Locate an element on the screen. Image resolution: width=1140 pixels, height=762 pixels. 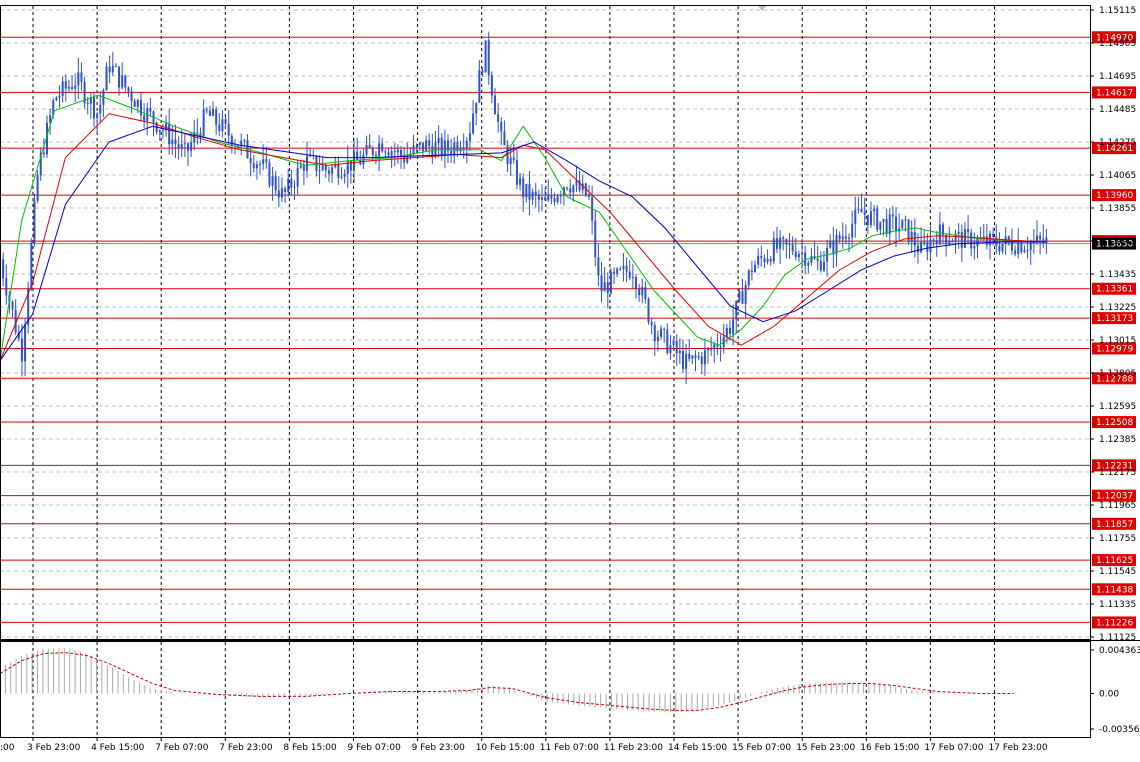
osc-tick-label: 0.00 is located at coordinates (1109, 694).